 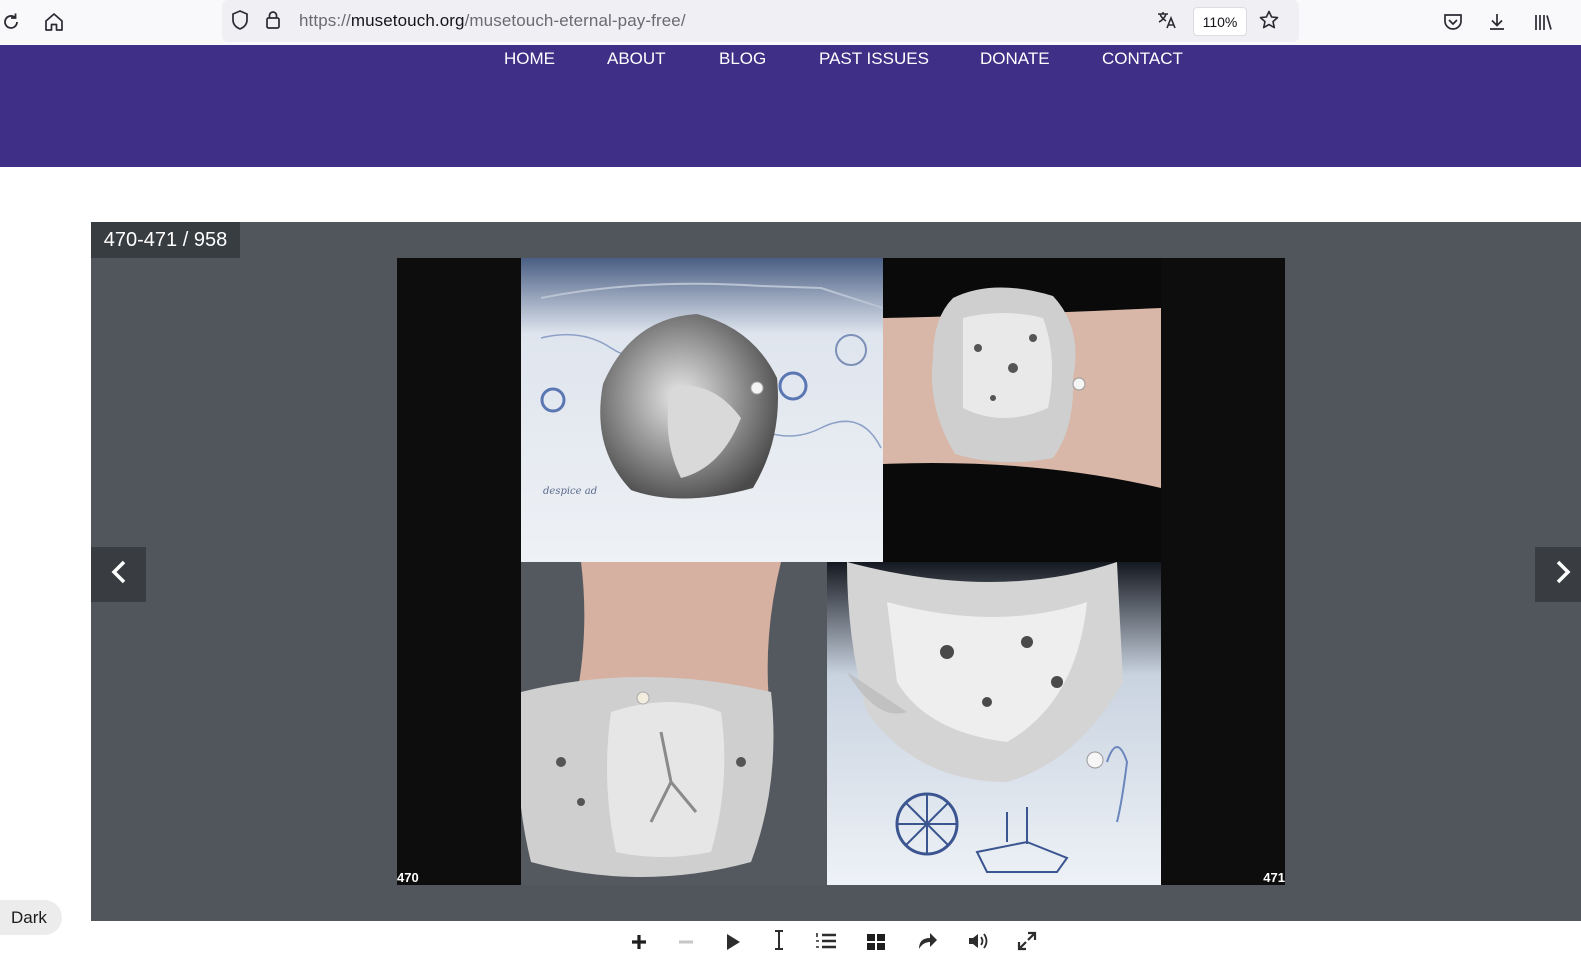 What do you see at coordinates (840, 943) in the screenshot?
I see `flipbook-toolbar` at bounding box center [840, 943].